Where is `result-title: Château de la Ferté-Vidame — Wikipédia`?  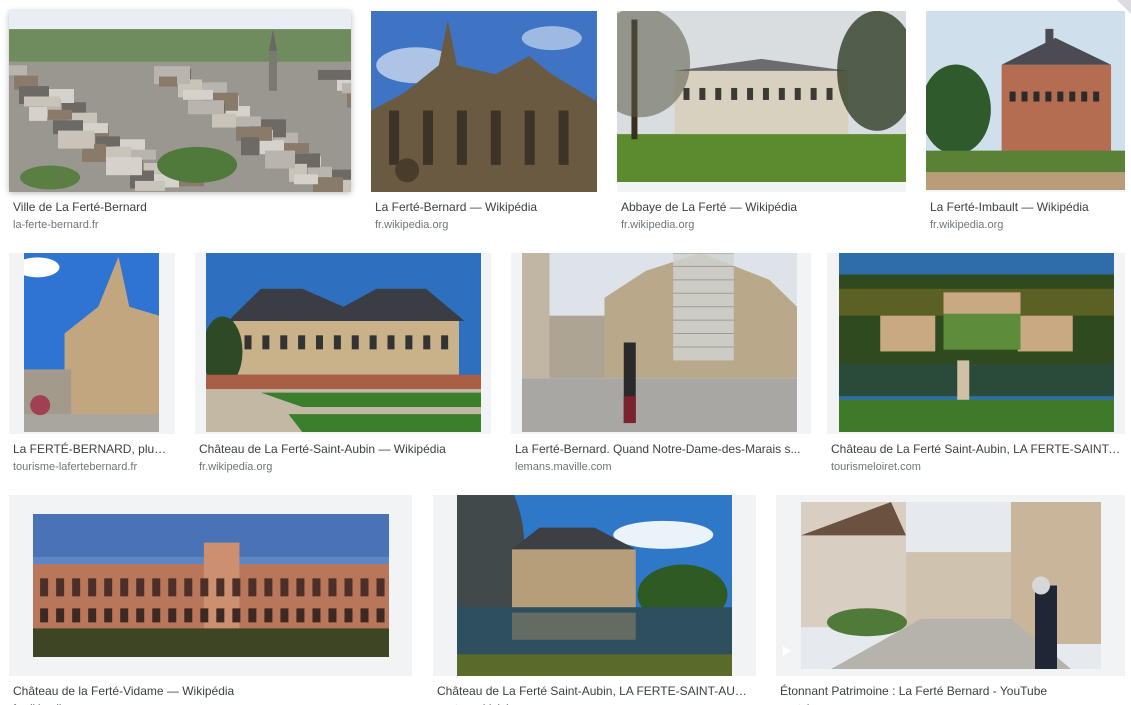
result-title: Château de la Ferté-Vidame — Wikipédia is located at coordinates (210, 691).